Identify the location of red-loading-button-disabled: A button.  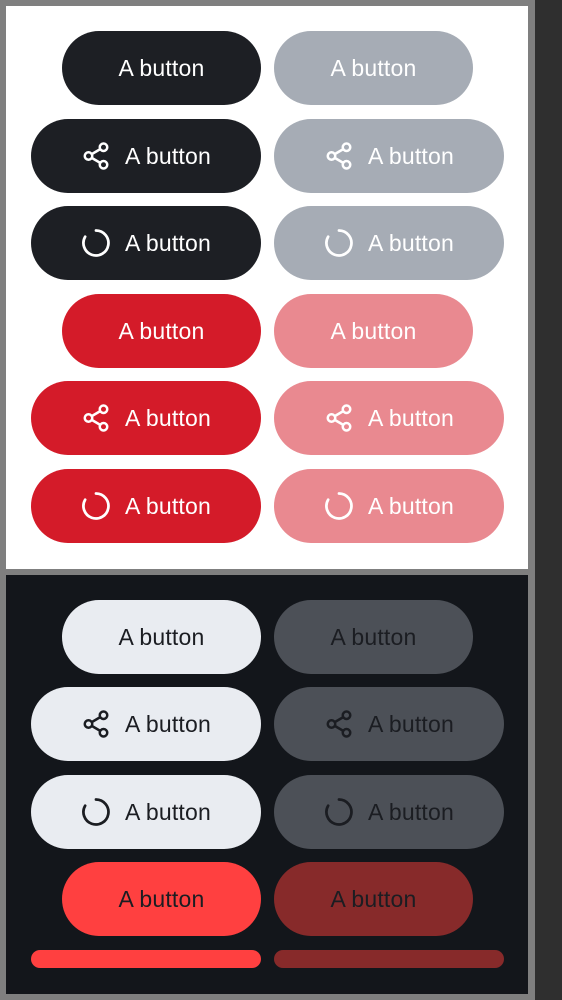
(389, 506).